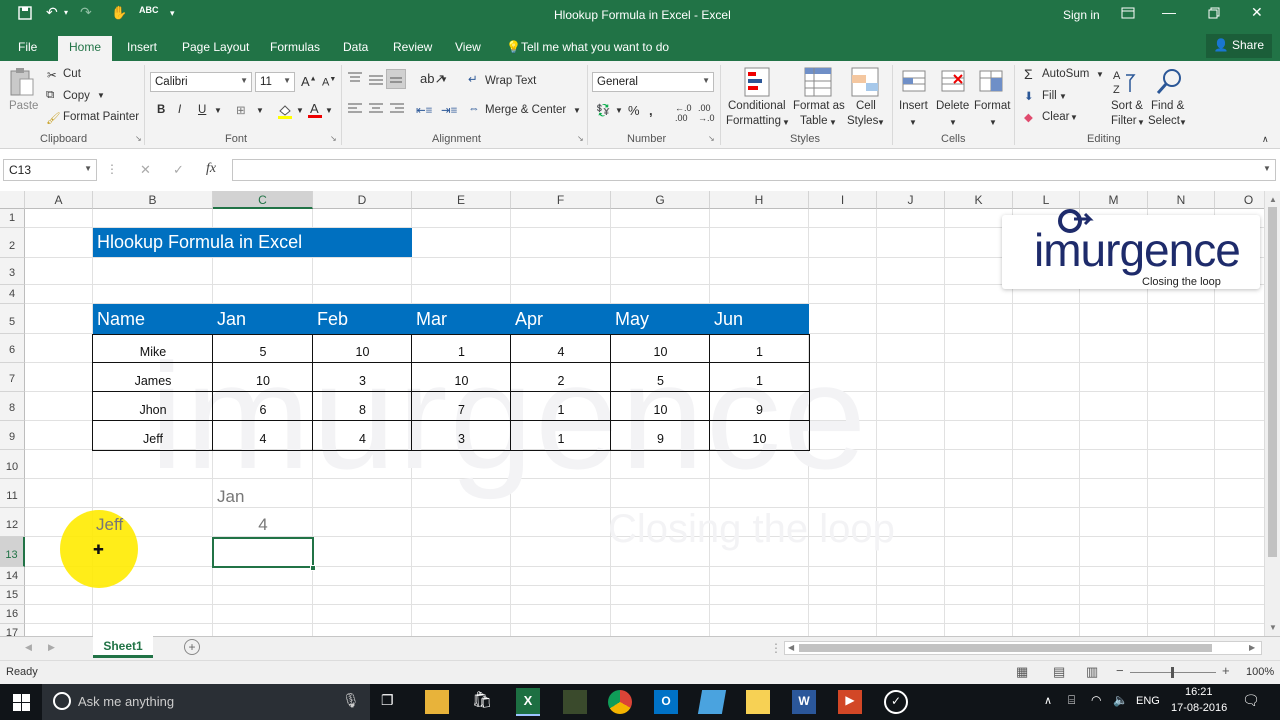 The width and height of the screenshot is (1280, 720). Describe the element at coordinates (263, 352) in the screenshot. I see `table-cell: 5` at that location.